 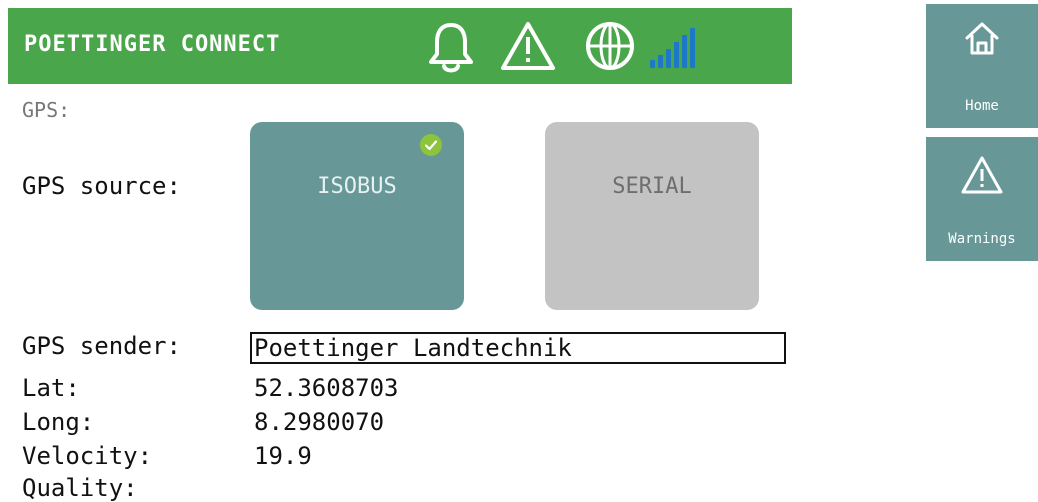 I want to click on velocity-value: 19.9, so click(x=283, y=456).